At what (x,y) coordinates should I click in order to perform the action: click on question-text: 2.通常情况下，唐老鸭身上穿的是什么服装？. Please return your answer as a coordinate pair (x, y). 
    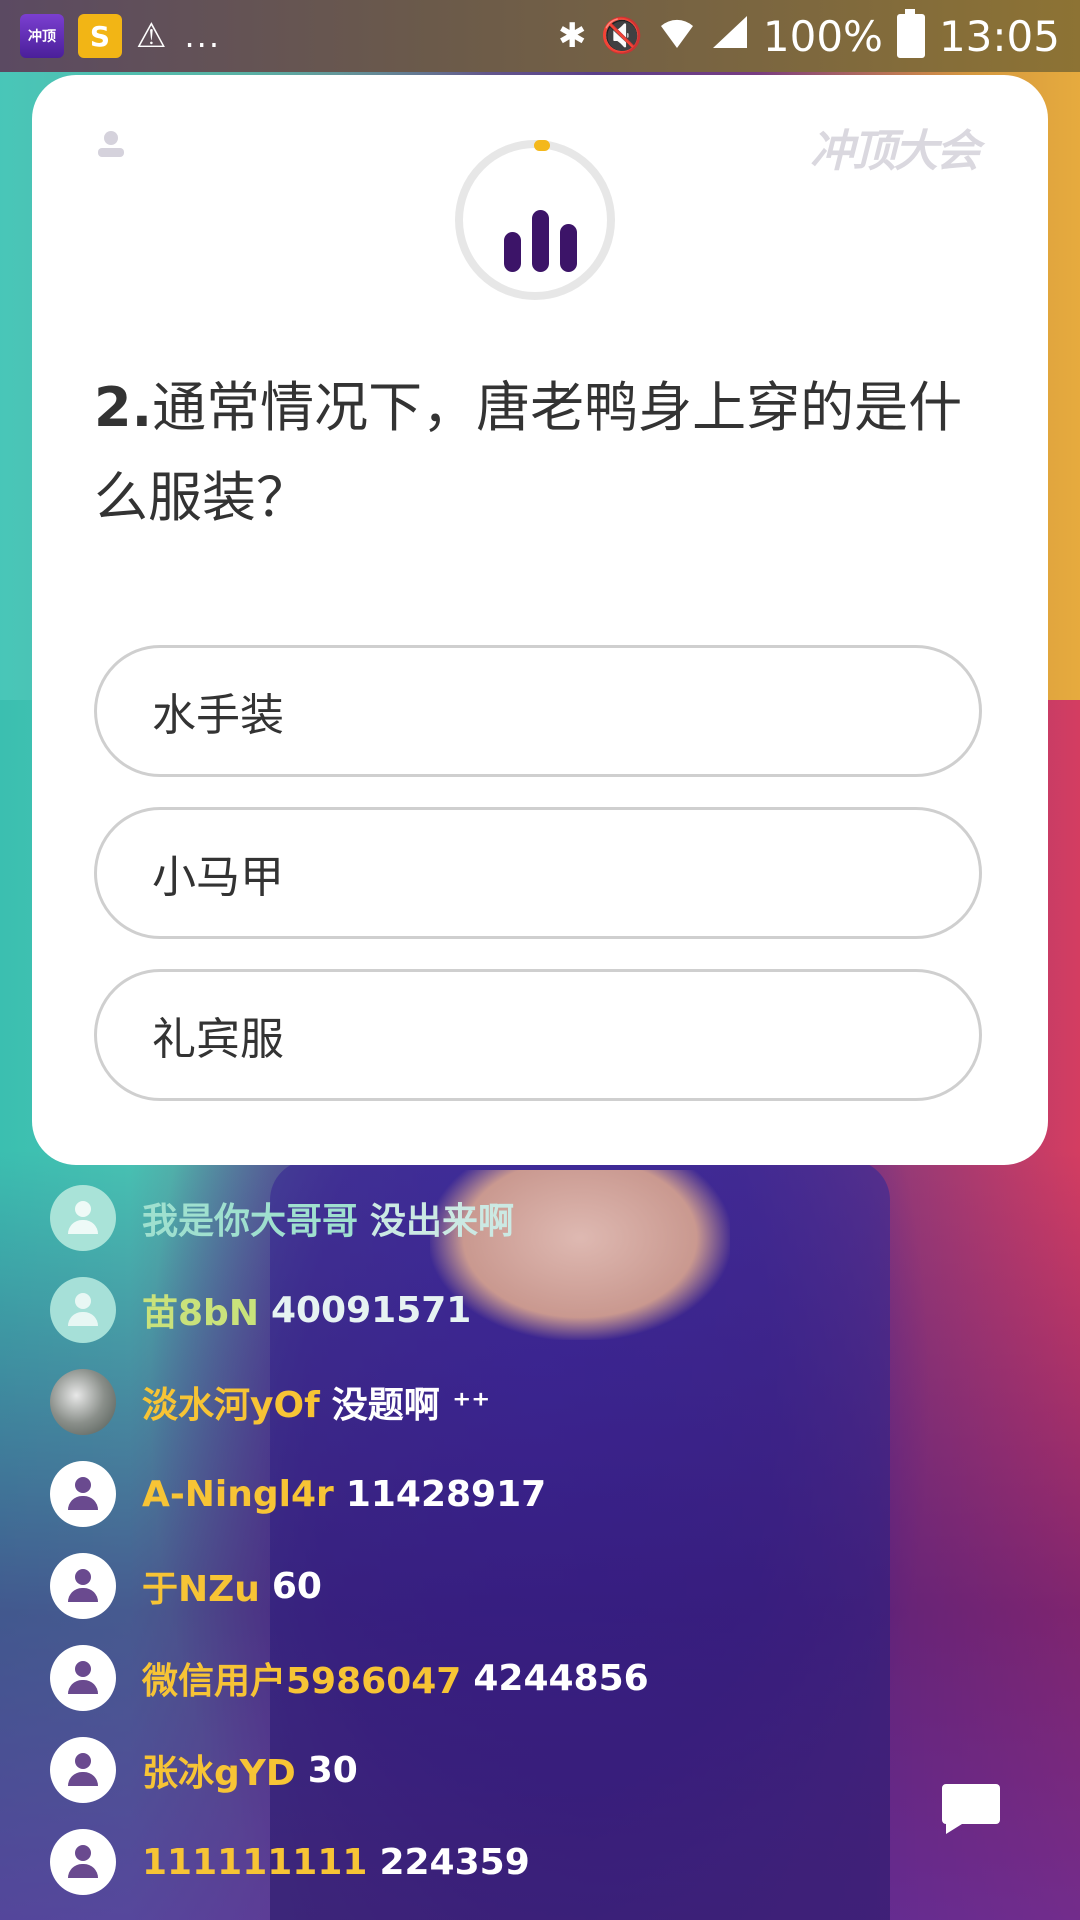
    Looking at the image, I should click on (544, 453).